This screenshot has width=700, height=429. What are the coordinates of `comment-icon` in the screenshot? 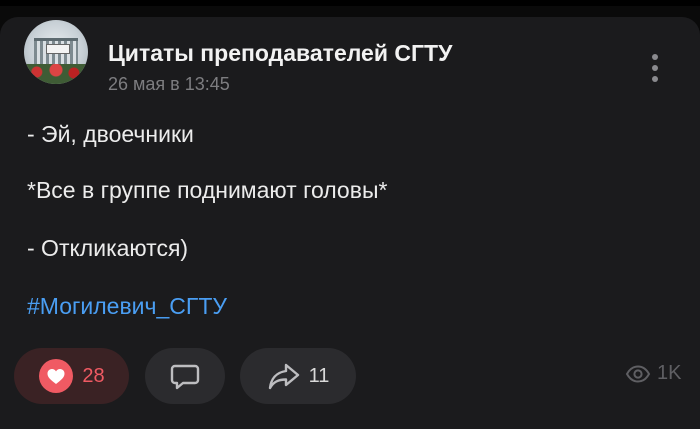 It's located at (185, 376).